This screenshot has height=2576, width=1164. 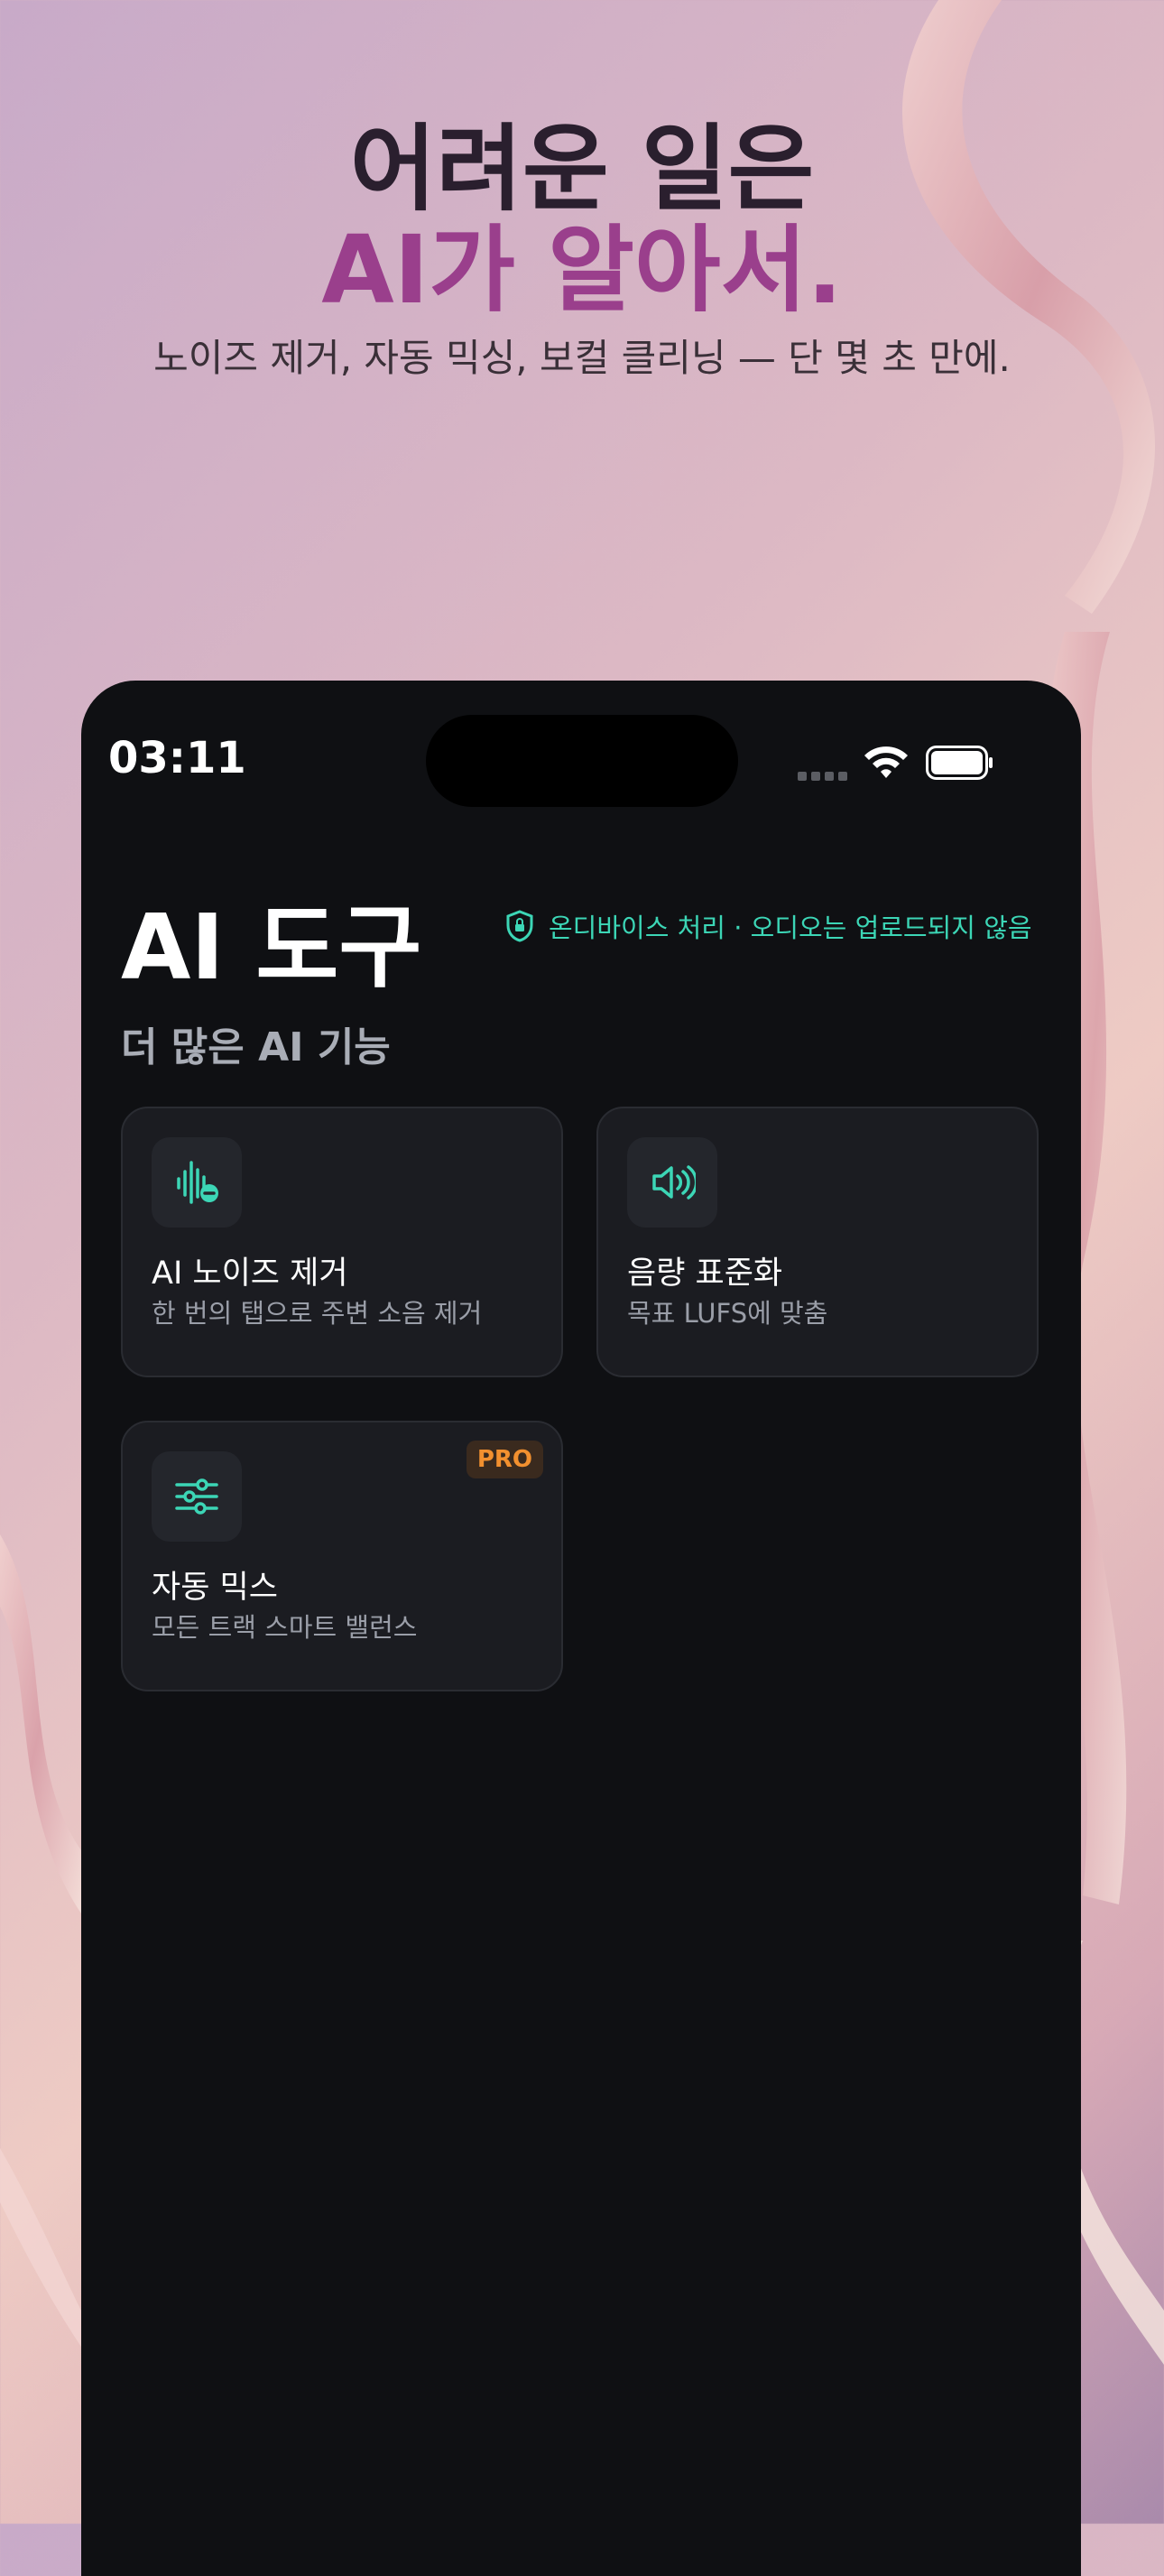 I want to click on privacy-note: 온디바이스 처리 · 오디오는 업로드되지 않음, so click(x=776, y=926).